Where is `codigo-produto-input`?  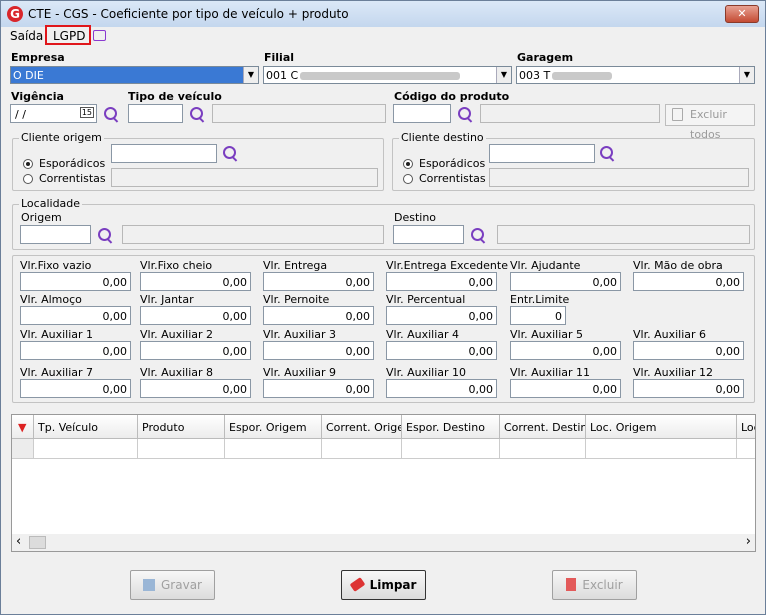
codigo-produto-input is located at coordinates (422, 113).